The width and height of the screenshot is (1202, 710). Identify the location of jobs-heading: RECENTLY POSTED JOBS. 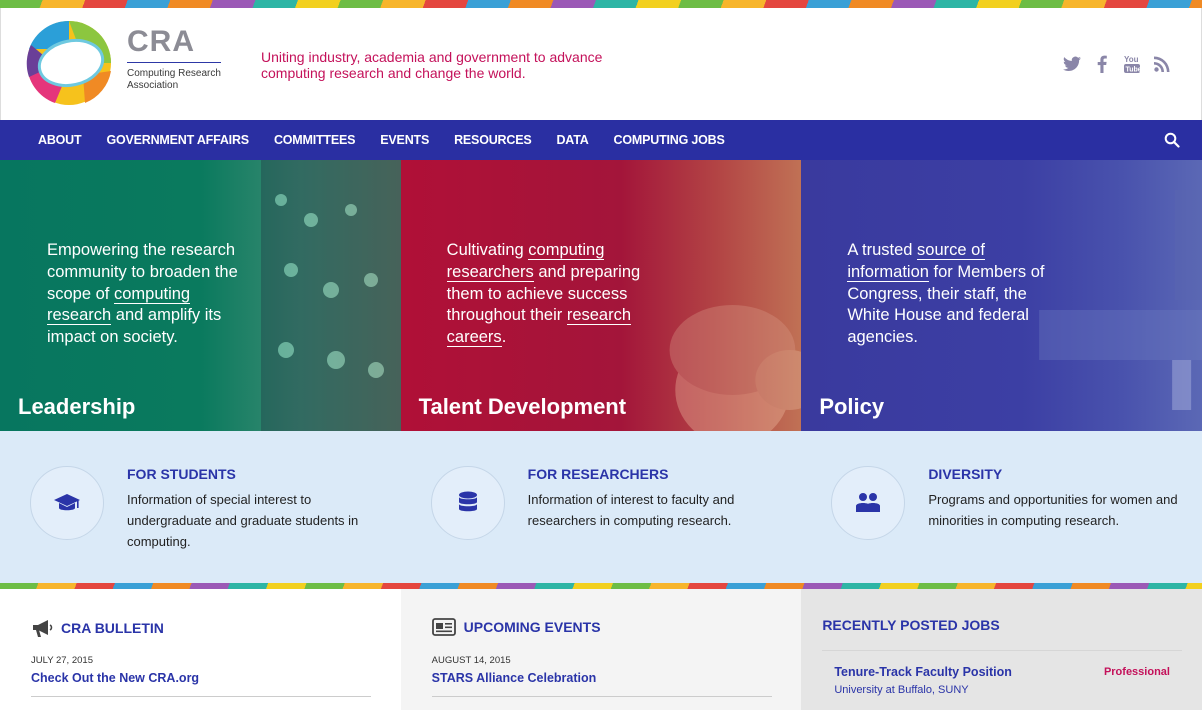
(910, 625).